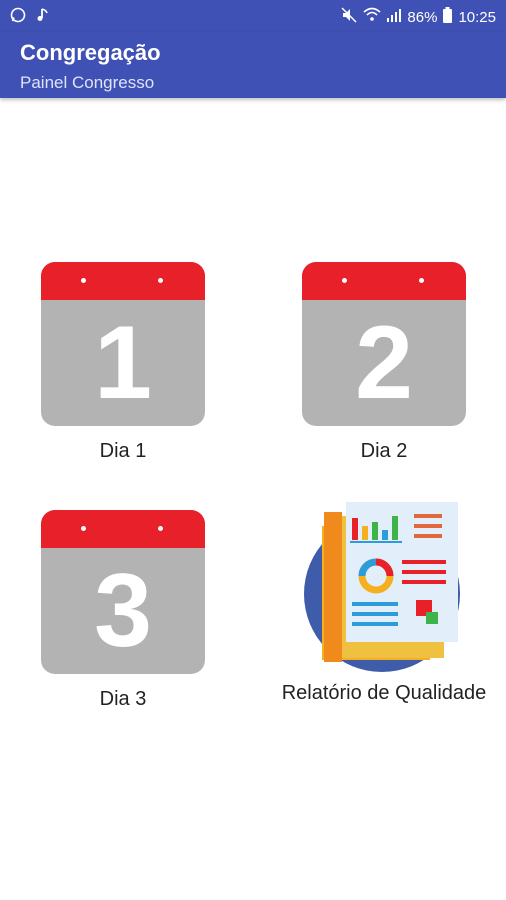  What do you see at coordinates (448, 17) in the screenshot?
I see `battery-icon` at bounding box center [448, 17].